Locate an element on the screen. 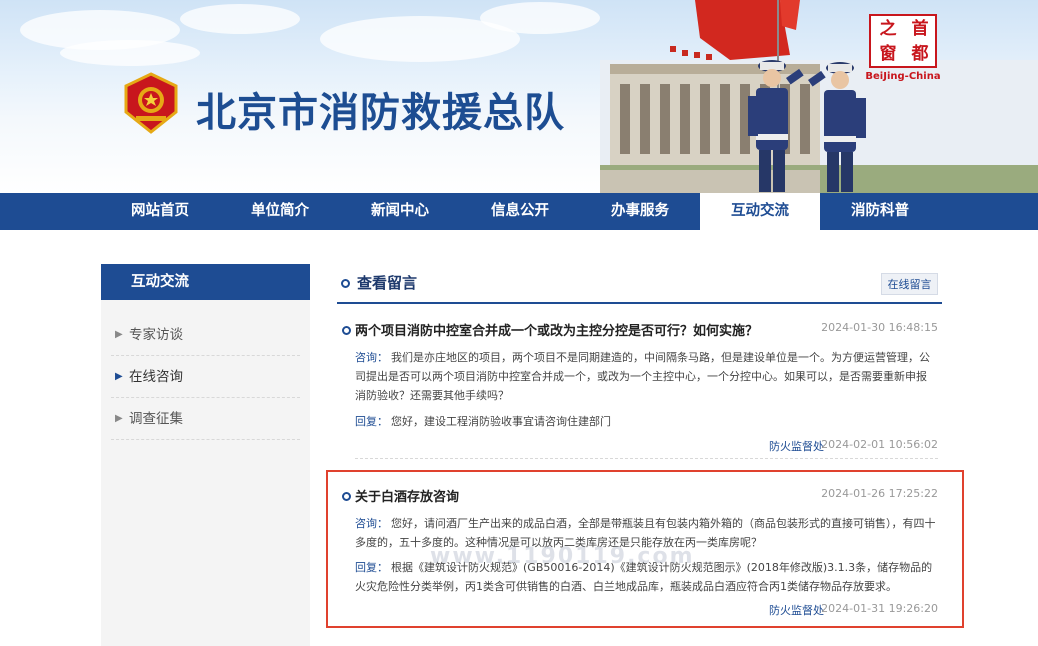 This screenshot has height=646, width=1038. section-header: 查看留言 在线留言 is located at coordinates (639, 284).